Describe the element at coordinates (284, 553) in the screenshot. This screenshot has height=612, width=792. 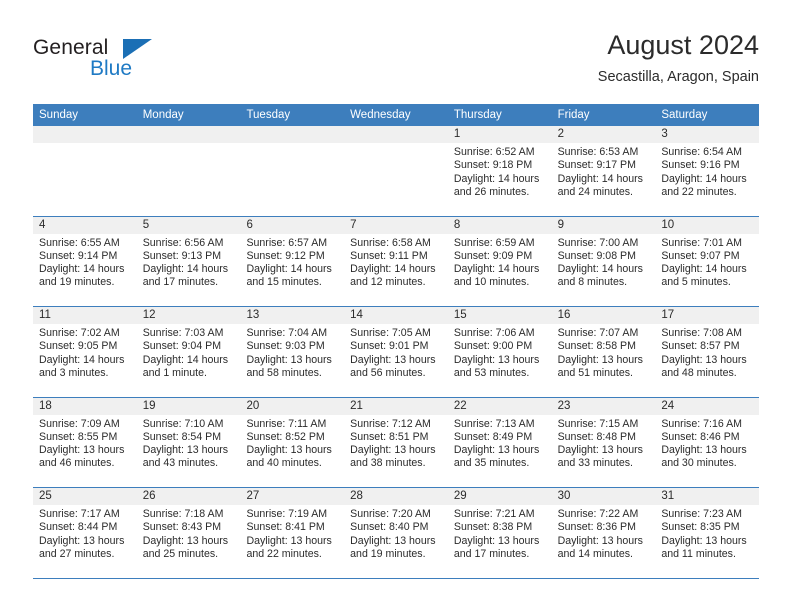
I see `daylight-text-line2: and 22 minutes.` at that location.